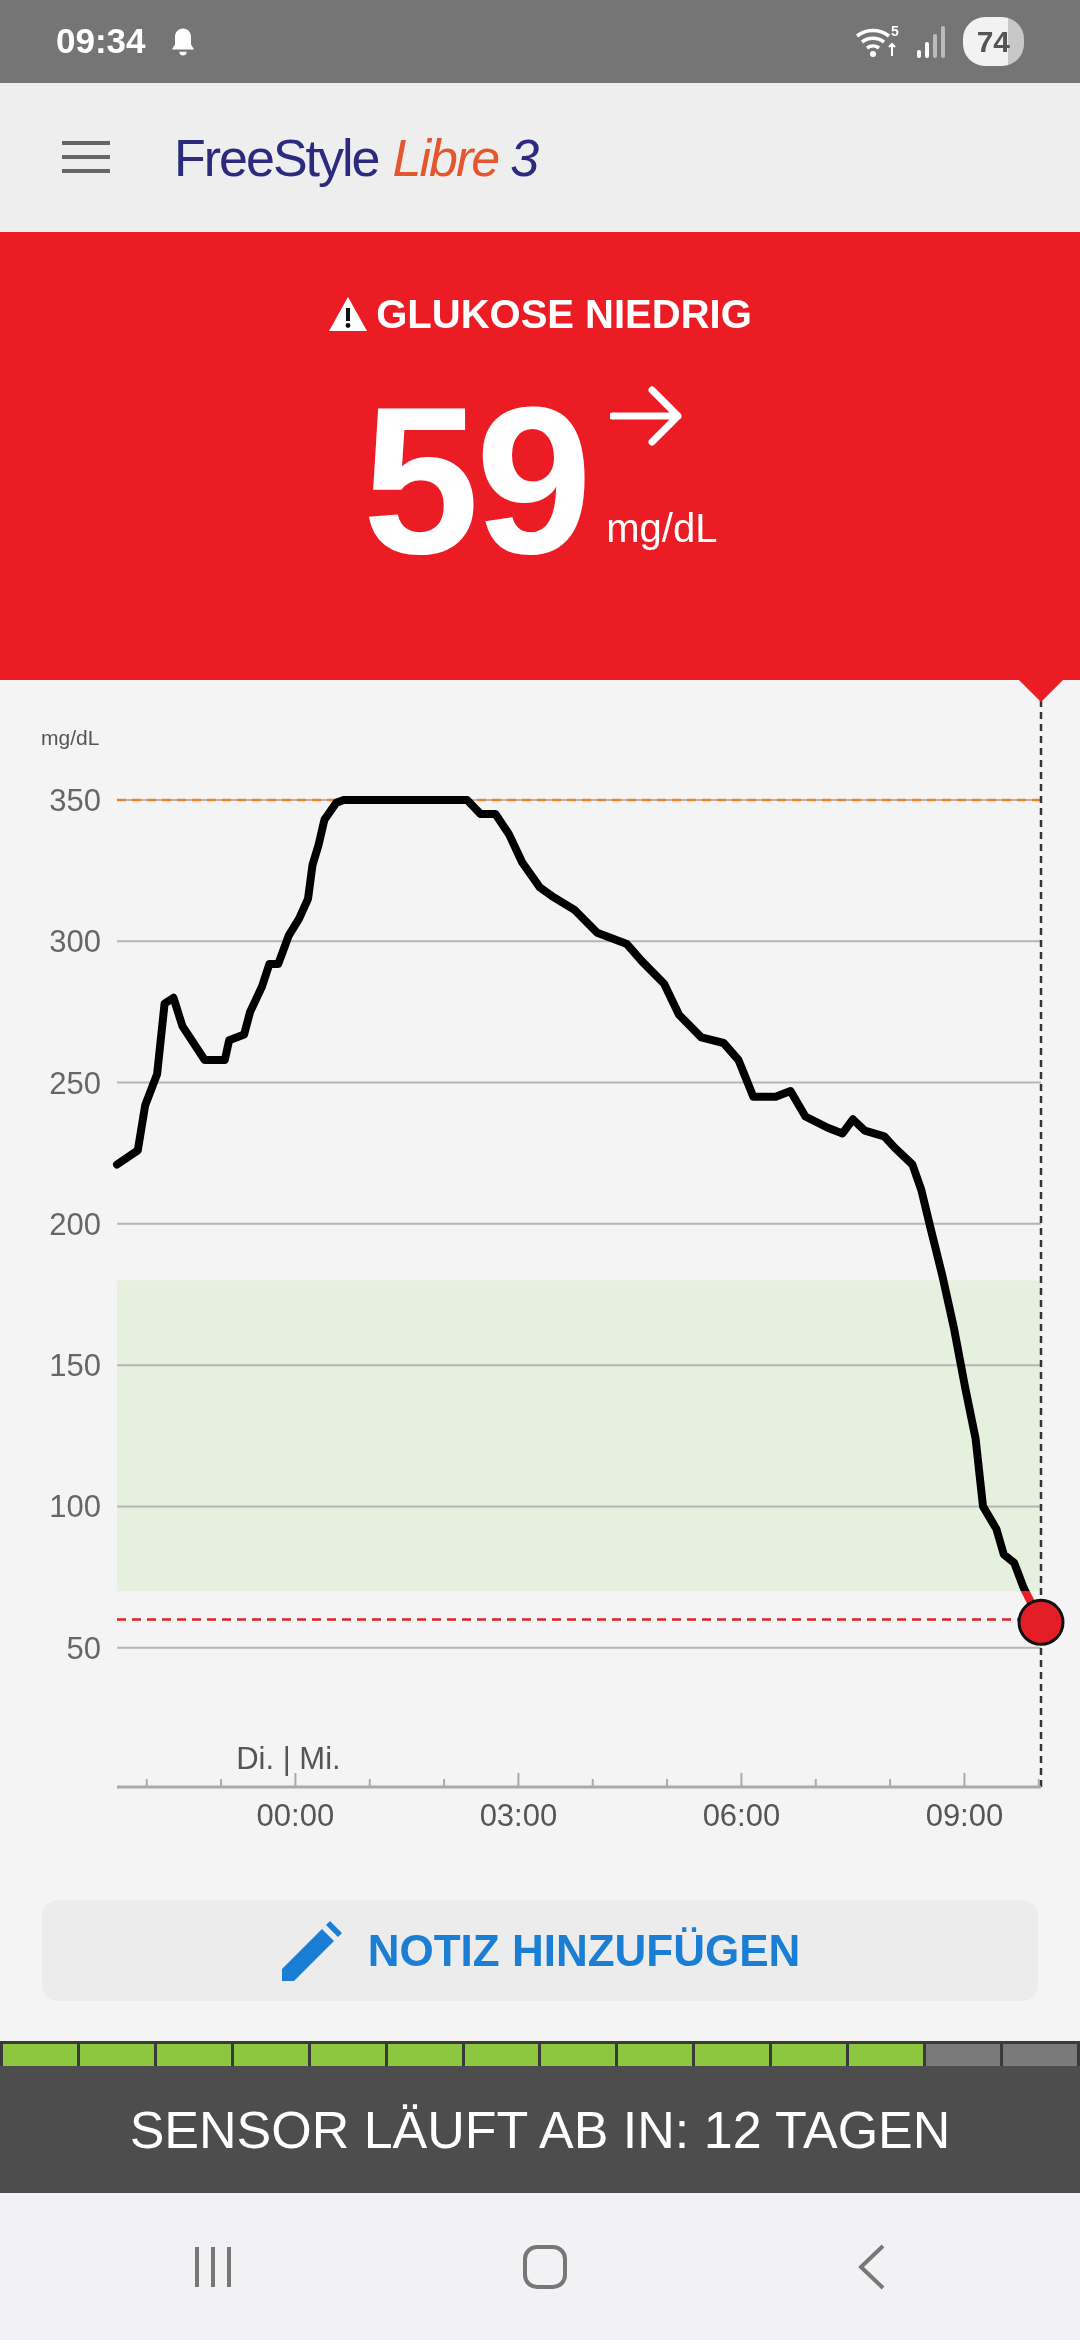 The height and width of the screenshot is (2340, 1080). What do you see at coordinates (662, 528) in the screenshot?
I see `unit-label: mg/dL` at bounding box center [662, 528].